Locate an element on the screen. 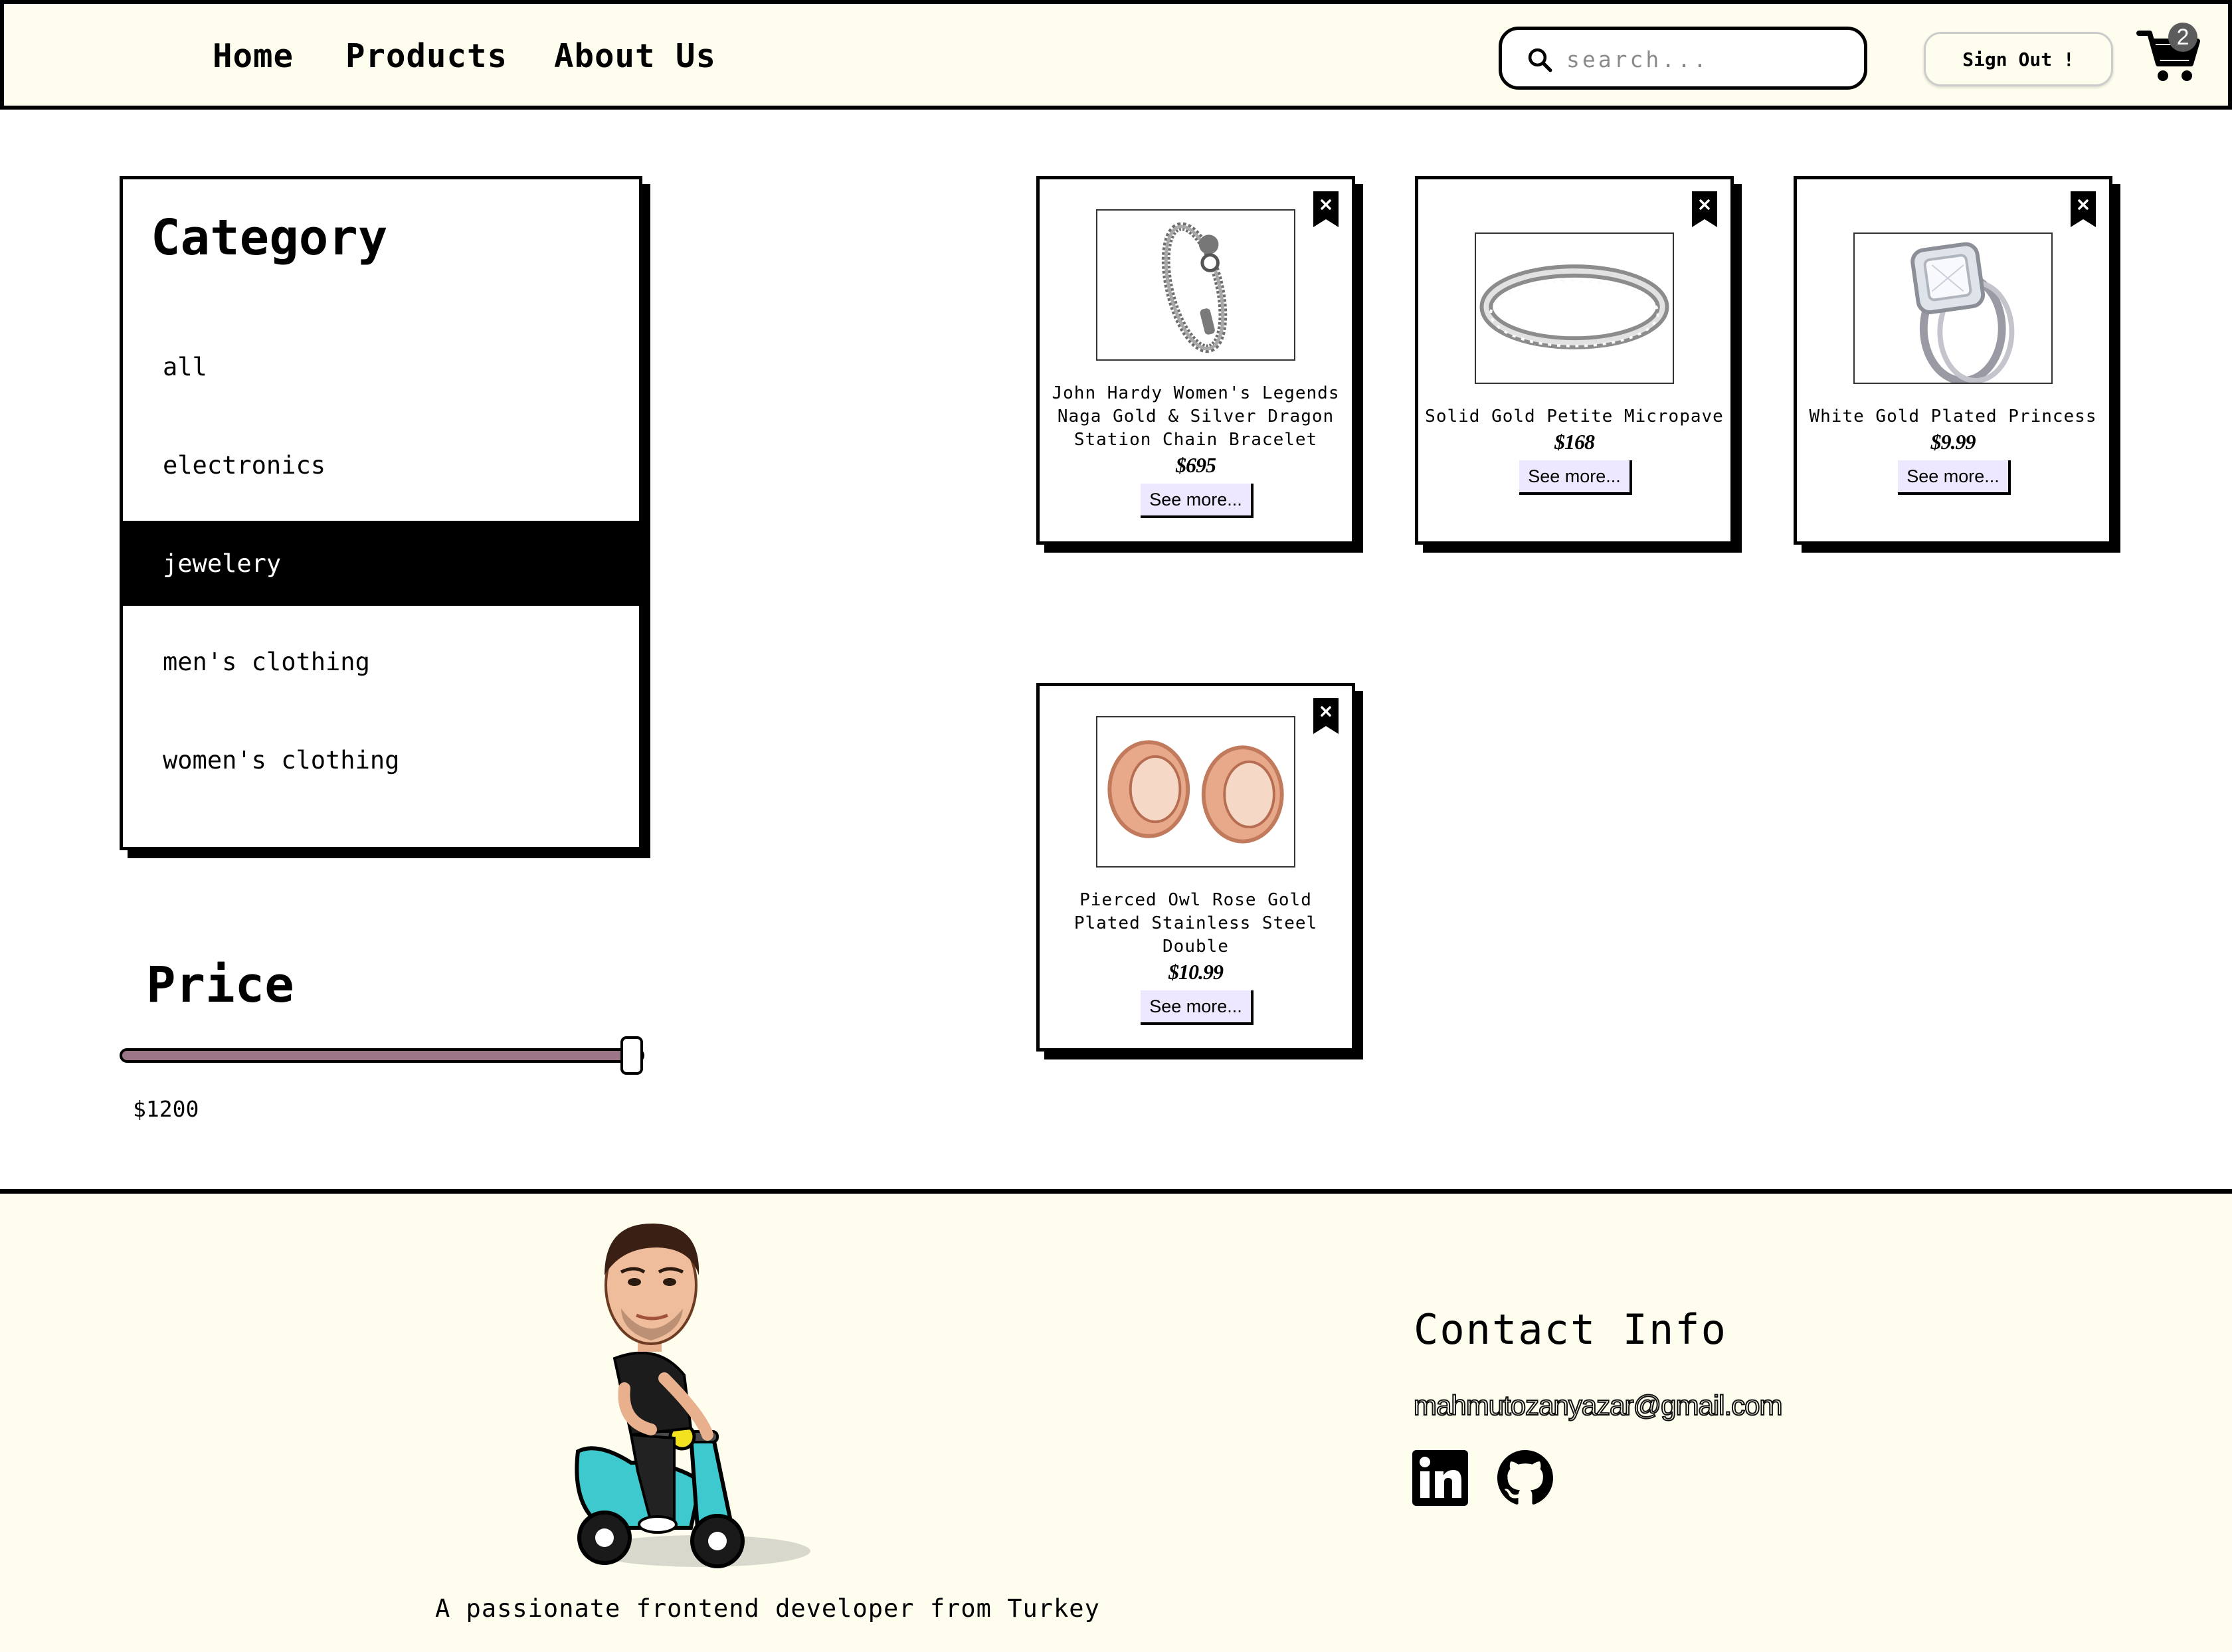  price-slider-track is located at coordinates (382, 1055).